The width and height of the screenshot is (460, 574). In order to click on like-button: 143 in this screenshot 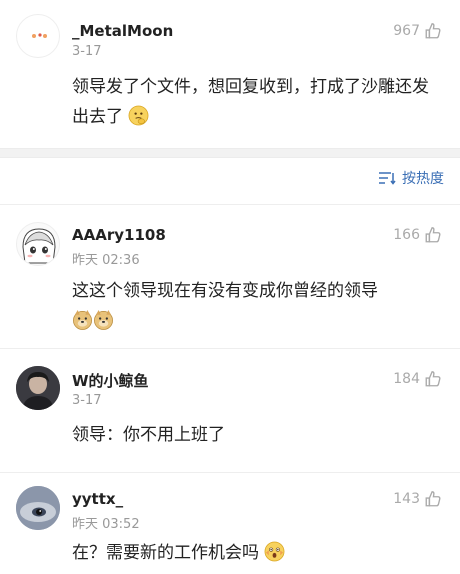, I will do `click(417, 499)`.